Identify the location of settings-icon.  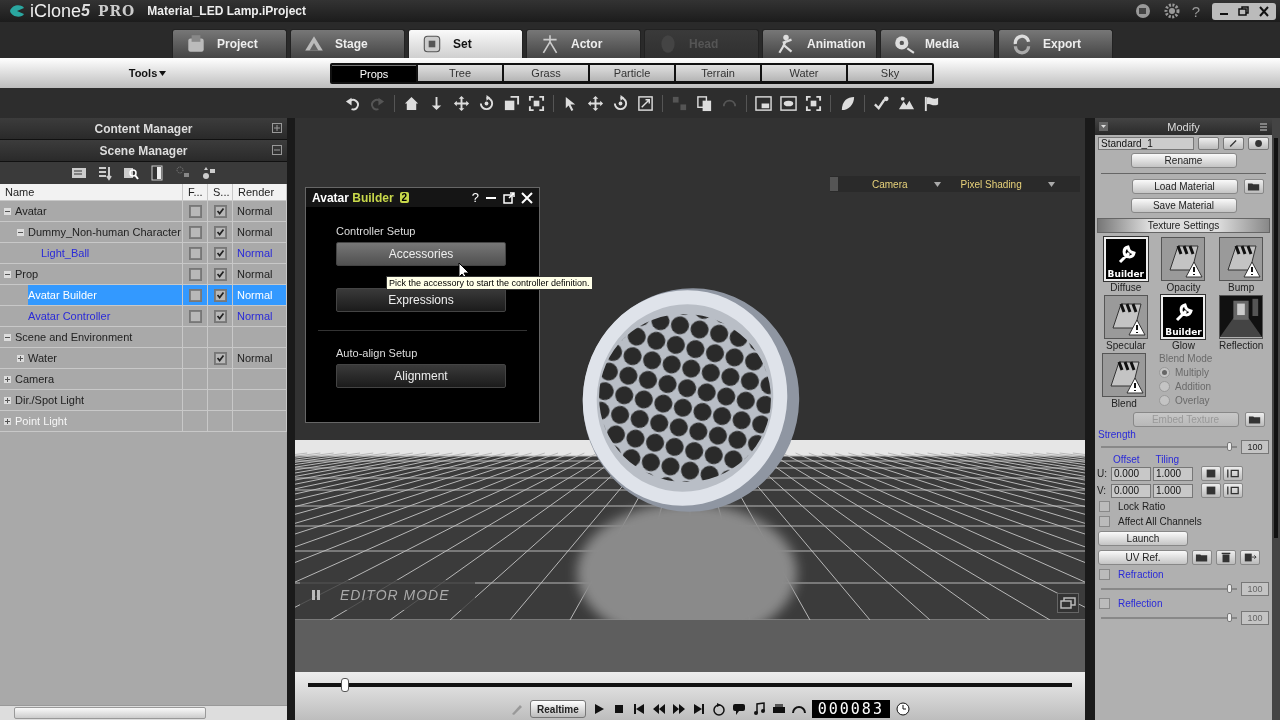
(1171, 11).